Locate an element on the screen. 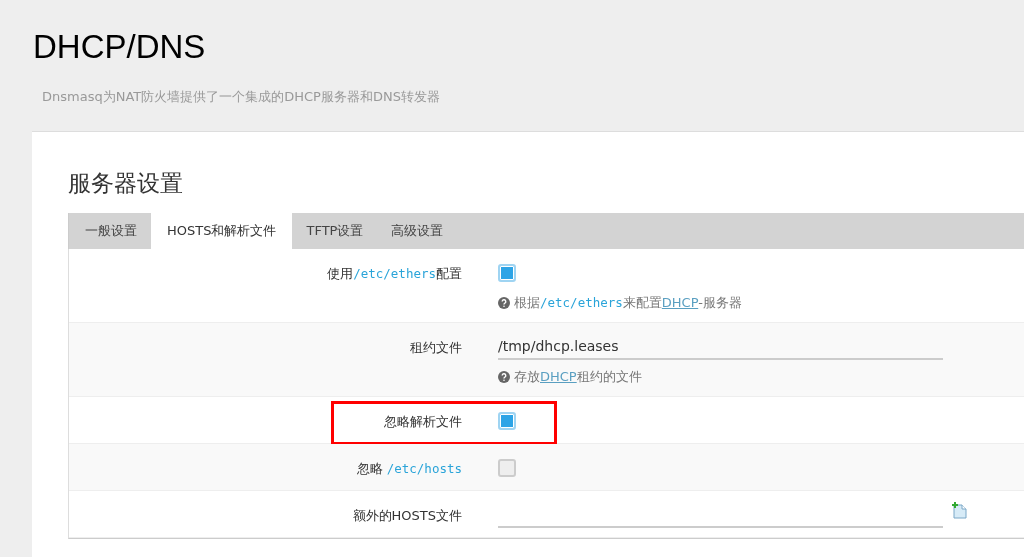 The width and height of the screenshot is (1024, 557). tab: TFTP设置 is located at coordinates (335, 231).